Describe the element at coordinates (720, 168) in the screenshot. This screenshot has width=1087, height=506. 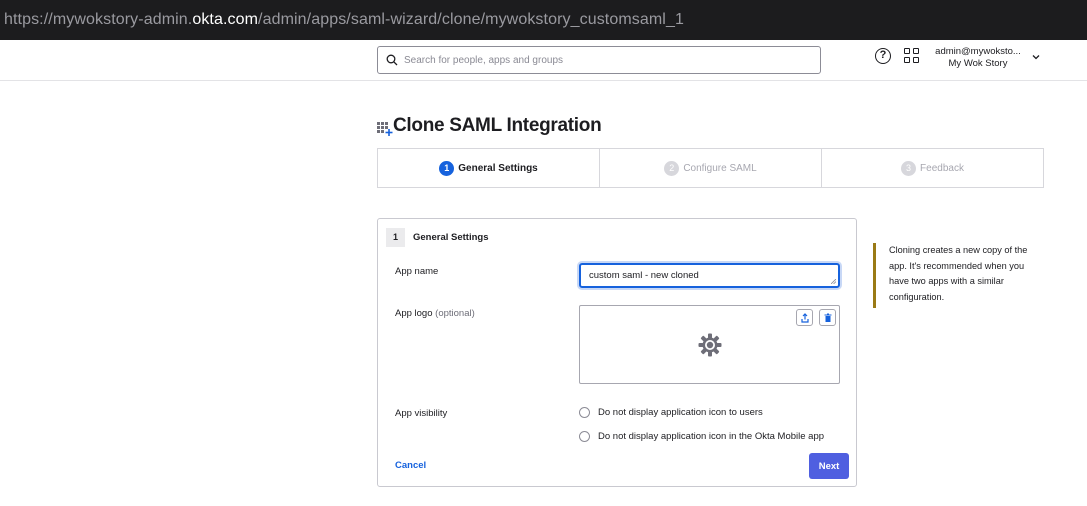
I see `step-label: Configure SAML` at that location.